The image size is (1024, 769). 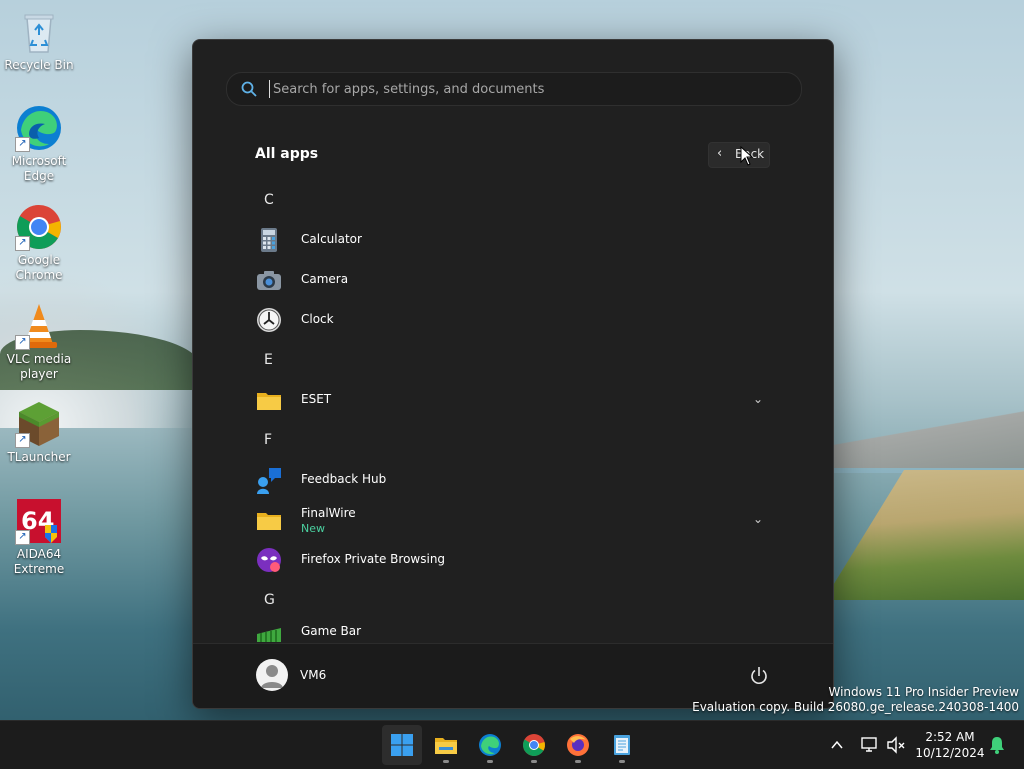 I want to click on taskbar-clock: 2:52 AM 10/12/2024, so click(x=950, y=745).